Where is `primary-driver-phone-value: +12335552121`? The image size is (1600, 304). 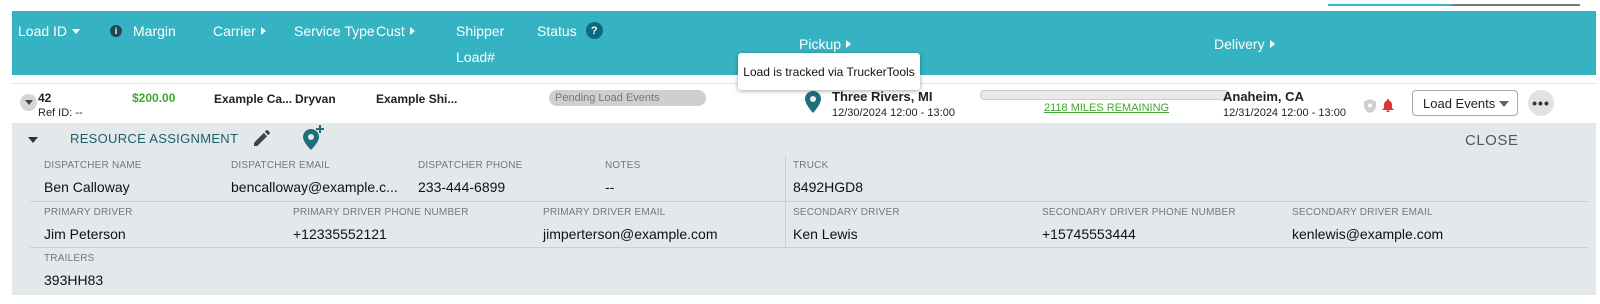 primary-driver-phone-value: +12335552121 is located at coordinates (340, 234).